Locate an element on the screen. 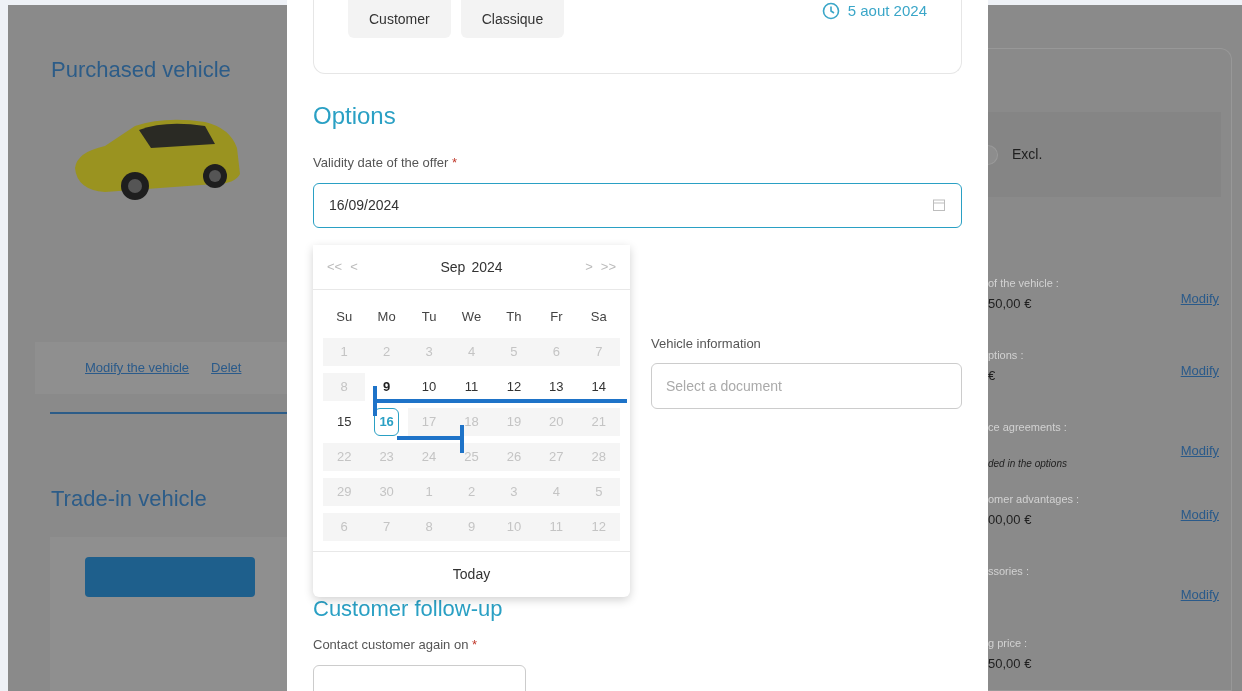 Image resolution: width=1242 pixels, height=691 pixels. radio-button is located at coordinates (993, 154).